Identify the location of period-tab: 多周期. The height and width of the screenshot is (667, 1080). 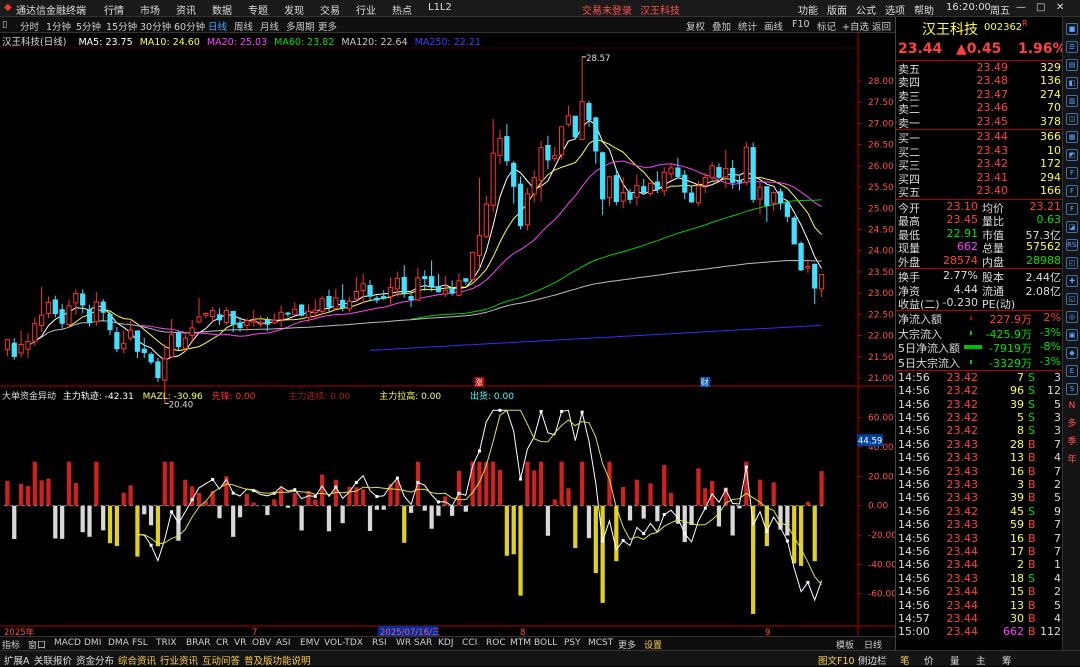
(300, 26).